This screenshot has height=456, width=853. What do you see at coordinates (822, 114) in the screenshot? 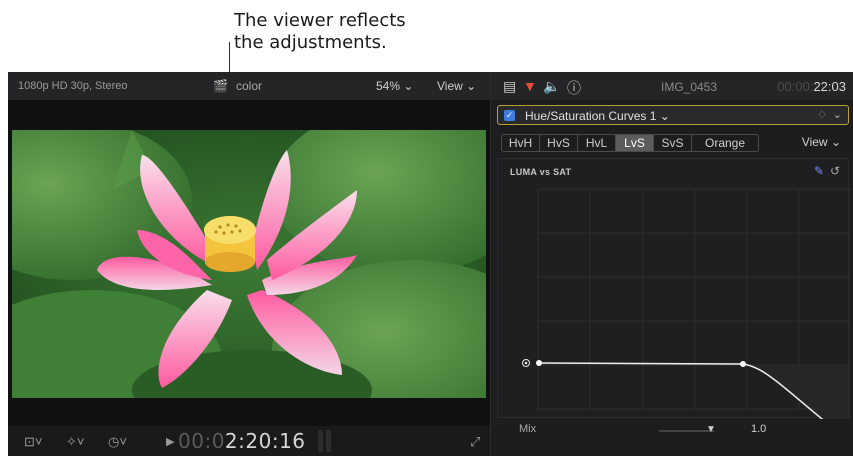
I see `keyframe-icon: ◇` at bounding box center [822, 114].